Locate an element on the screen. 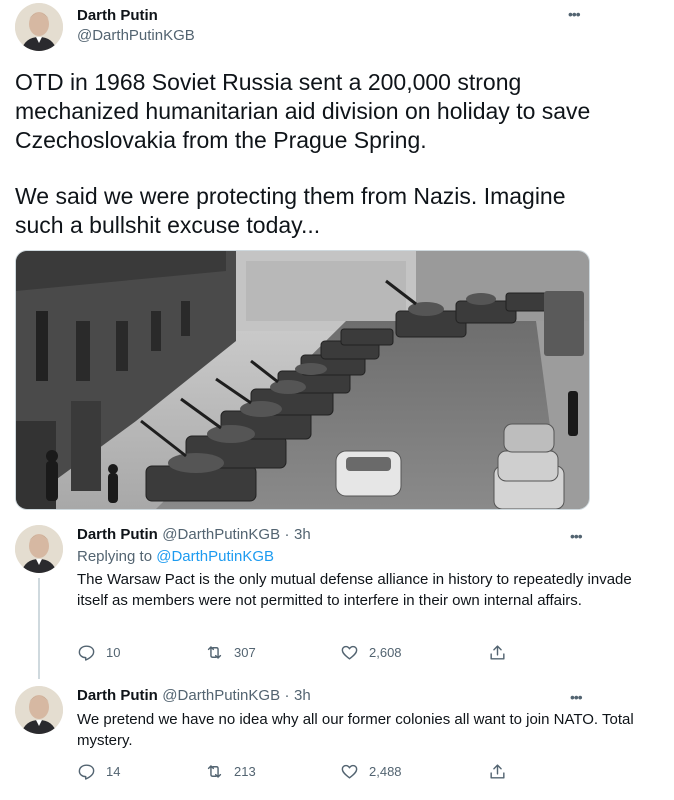 This screenshot has width=674, height=800. reply-count: 14 is located at coordinates (113, 771).